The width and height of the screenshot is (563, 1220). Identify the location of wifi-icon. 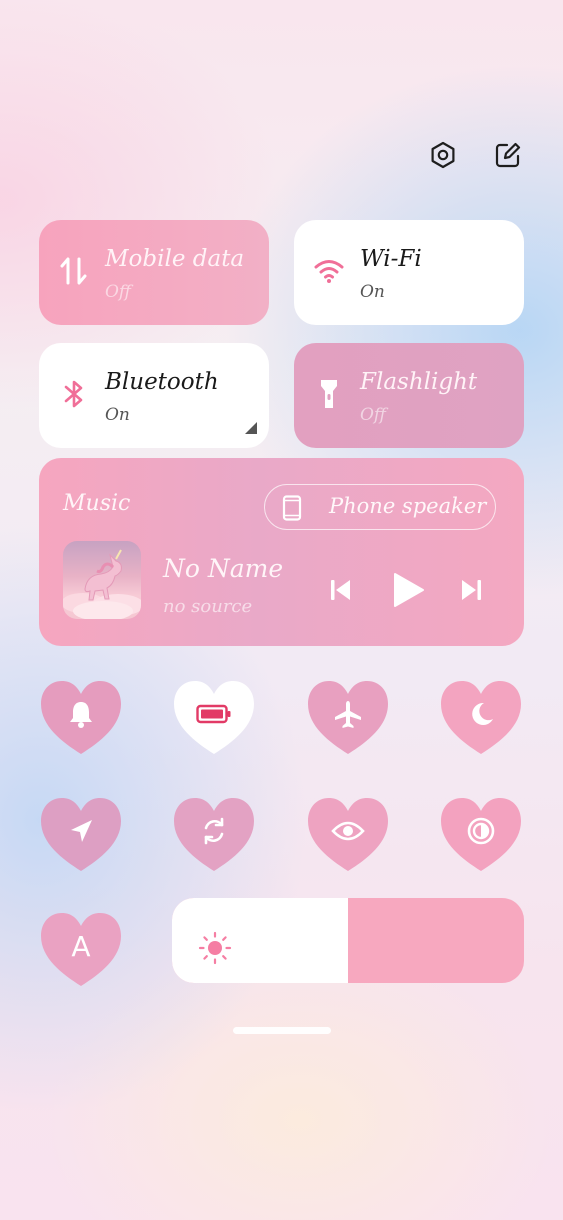
(329, 271).